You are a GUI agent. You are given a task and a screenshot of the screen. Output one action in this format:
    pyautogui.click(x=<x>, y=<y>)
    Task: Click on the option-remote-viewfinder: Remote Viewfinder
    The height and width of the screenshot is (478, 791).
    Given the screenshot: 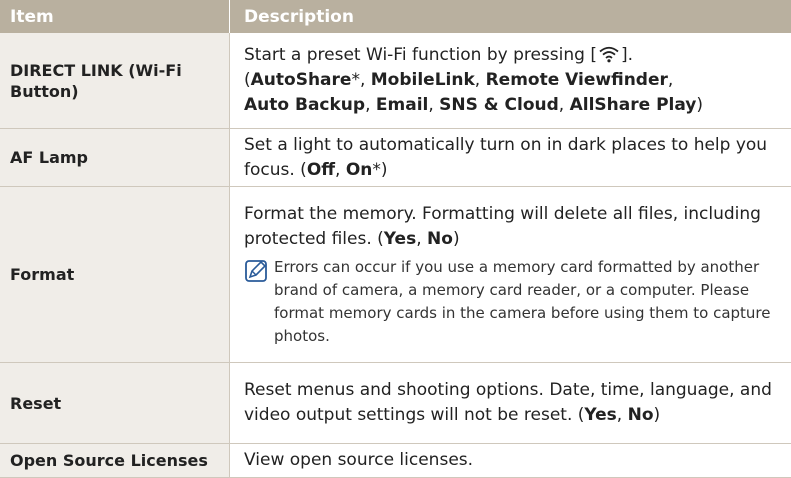 What is the action you would take?
    pyautogui.click(x=576, y=80)
    